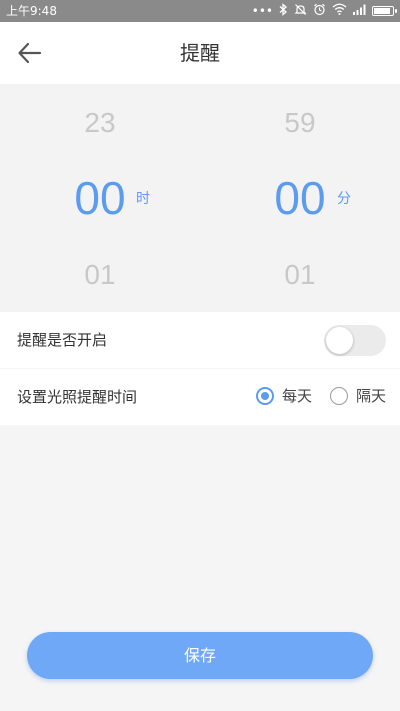  What do you see at coordinates (31, 11) in the screenshot?
I see `status-time: 上午9:48` at bounding box center [31, 11].